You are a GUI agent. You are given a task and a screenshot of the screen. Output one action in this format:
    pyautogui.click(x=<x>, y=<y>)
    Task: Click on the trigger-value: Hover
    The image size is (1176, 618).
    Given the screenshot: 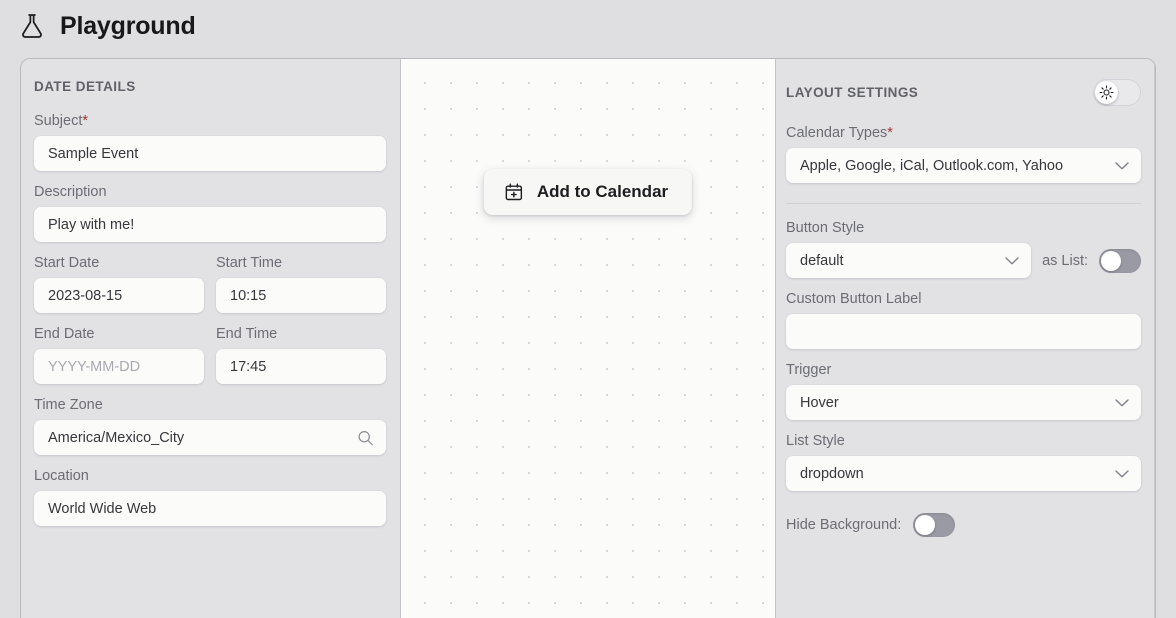 What is the action you would take?
    pyautogui.click(x=819, y=402)
    